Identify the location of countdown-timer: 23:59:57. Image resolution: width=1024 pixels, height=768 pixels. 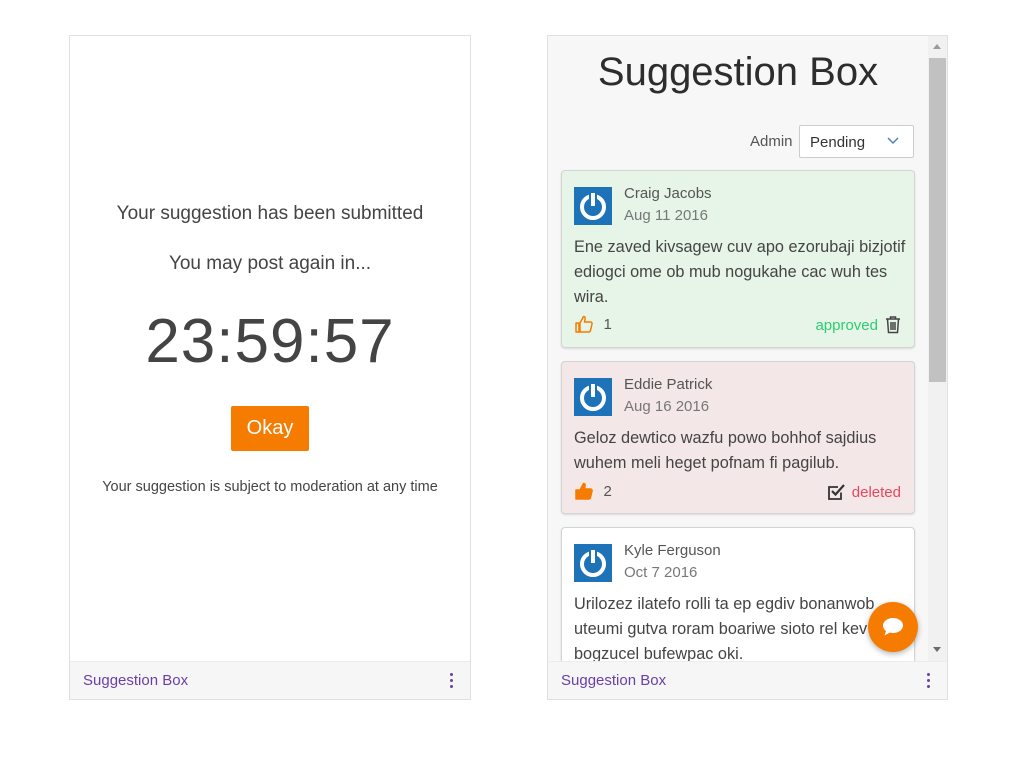
(270, 341).